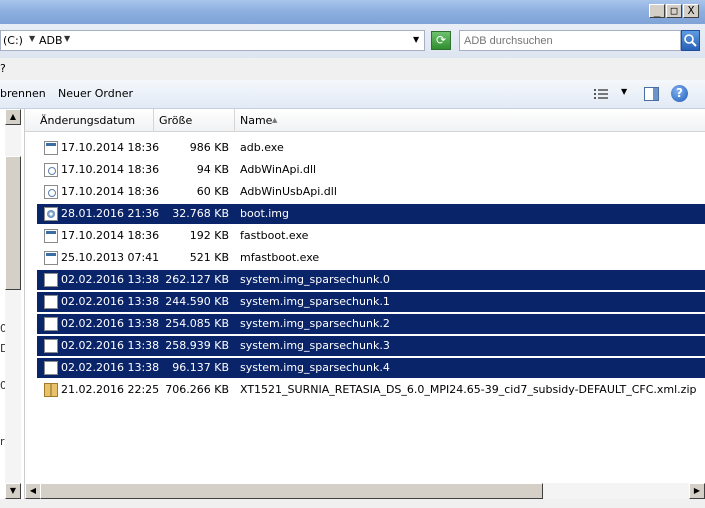 The height and width of the screenshot is (508, 705). I want to click on view-details-icon, so click(601, 94).